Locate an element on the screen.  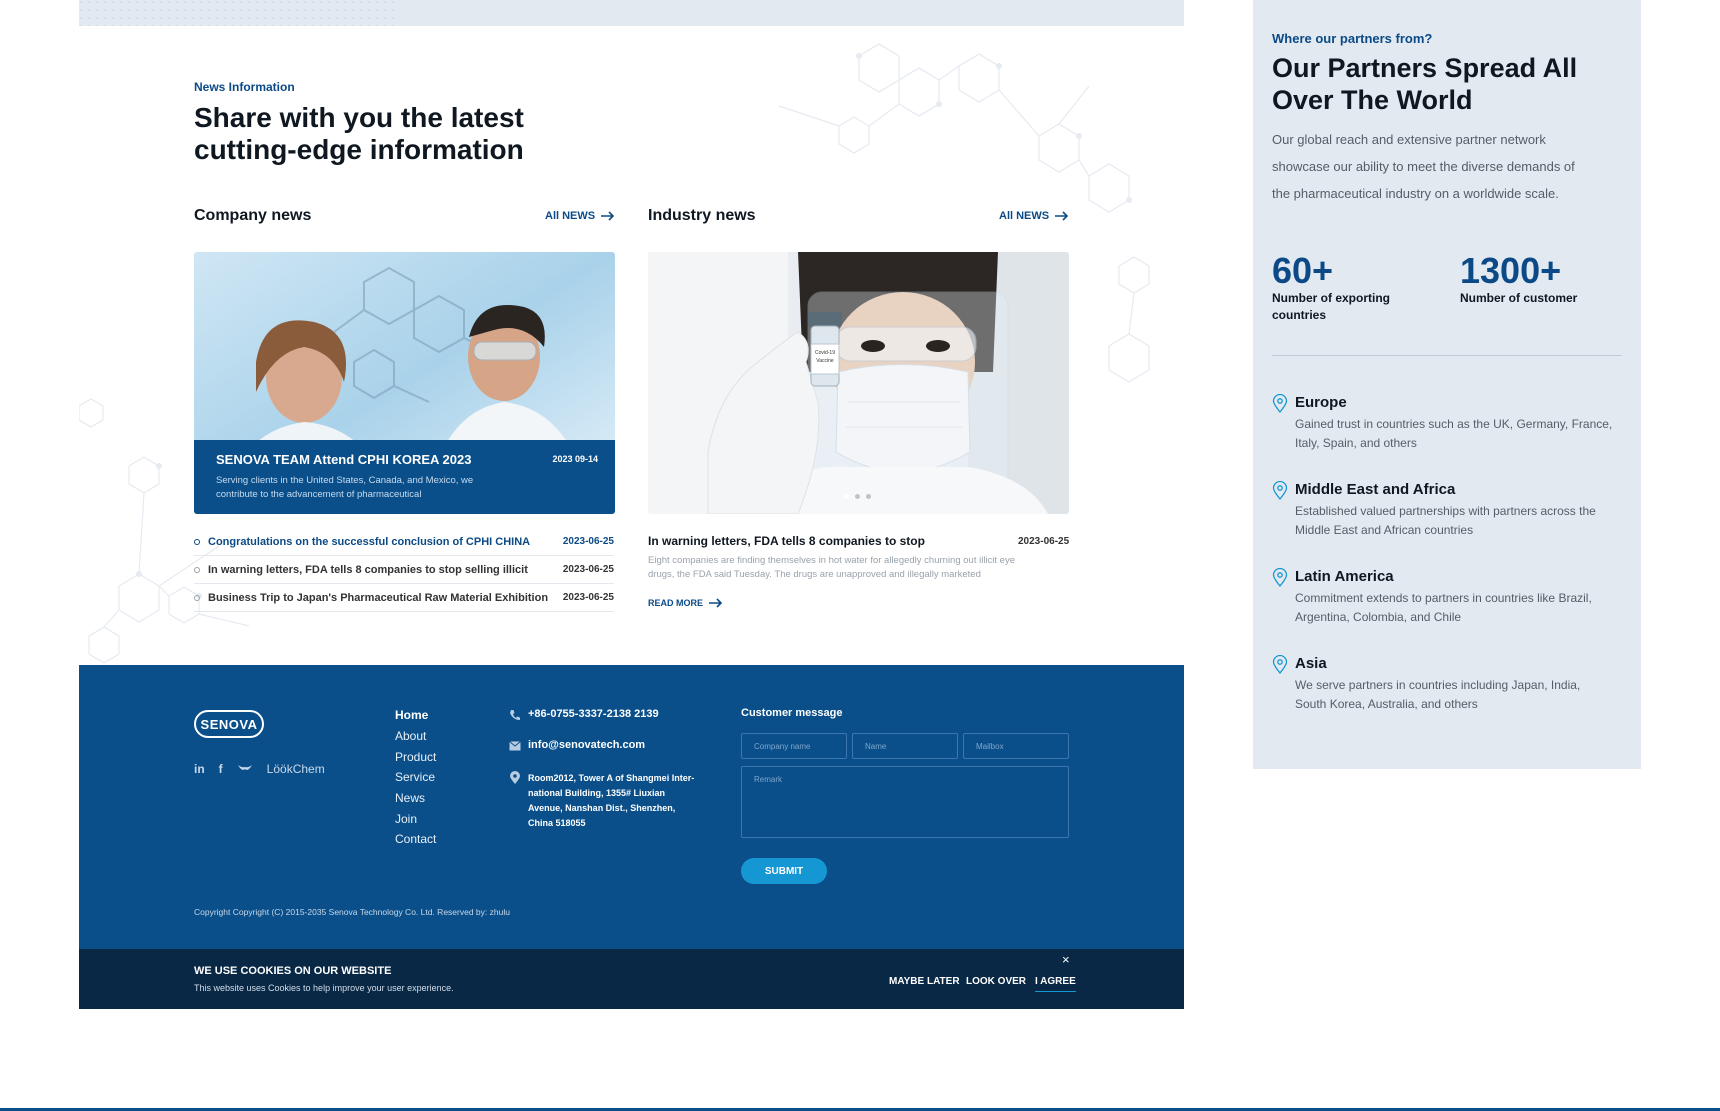
address-line: China 518055 is located at coordinates (557, 823).